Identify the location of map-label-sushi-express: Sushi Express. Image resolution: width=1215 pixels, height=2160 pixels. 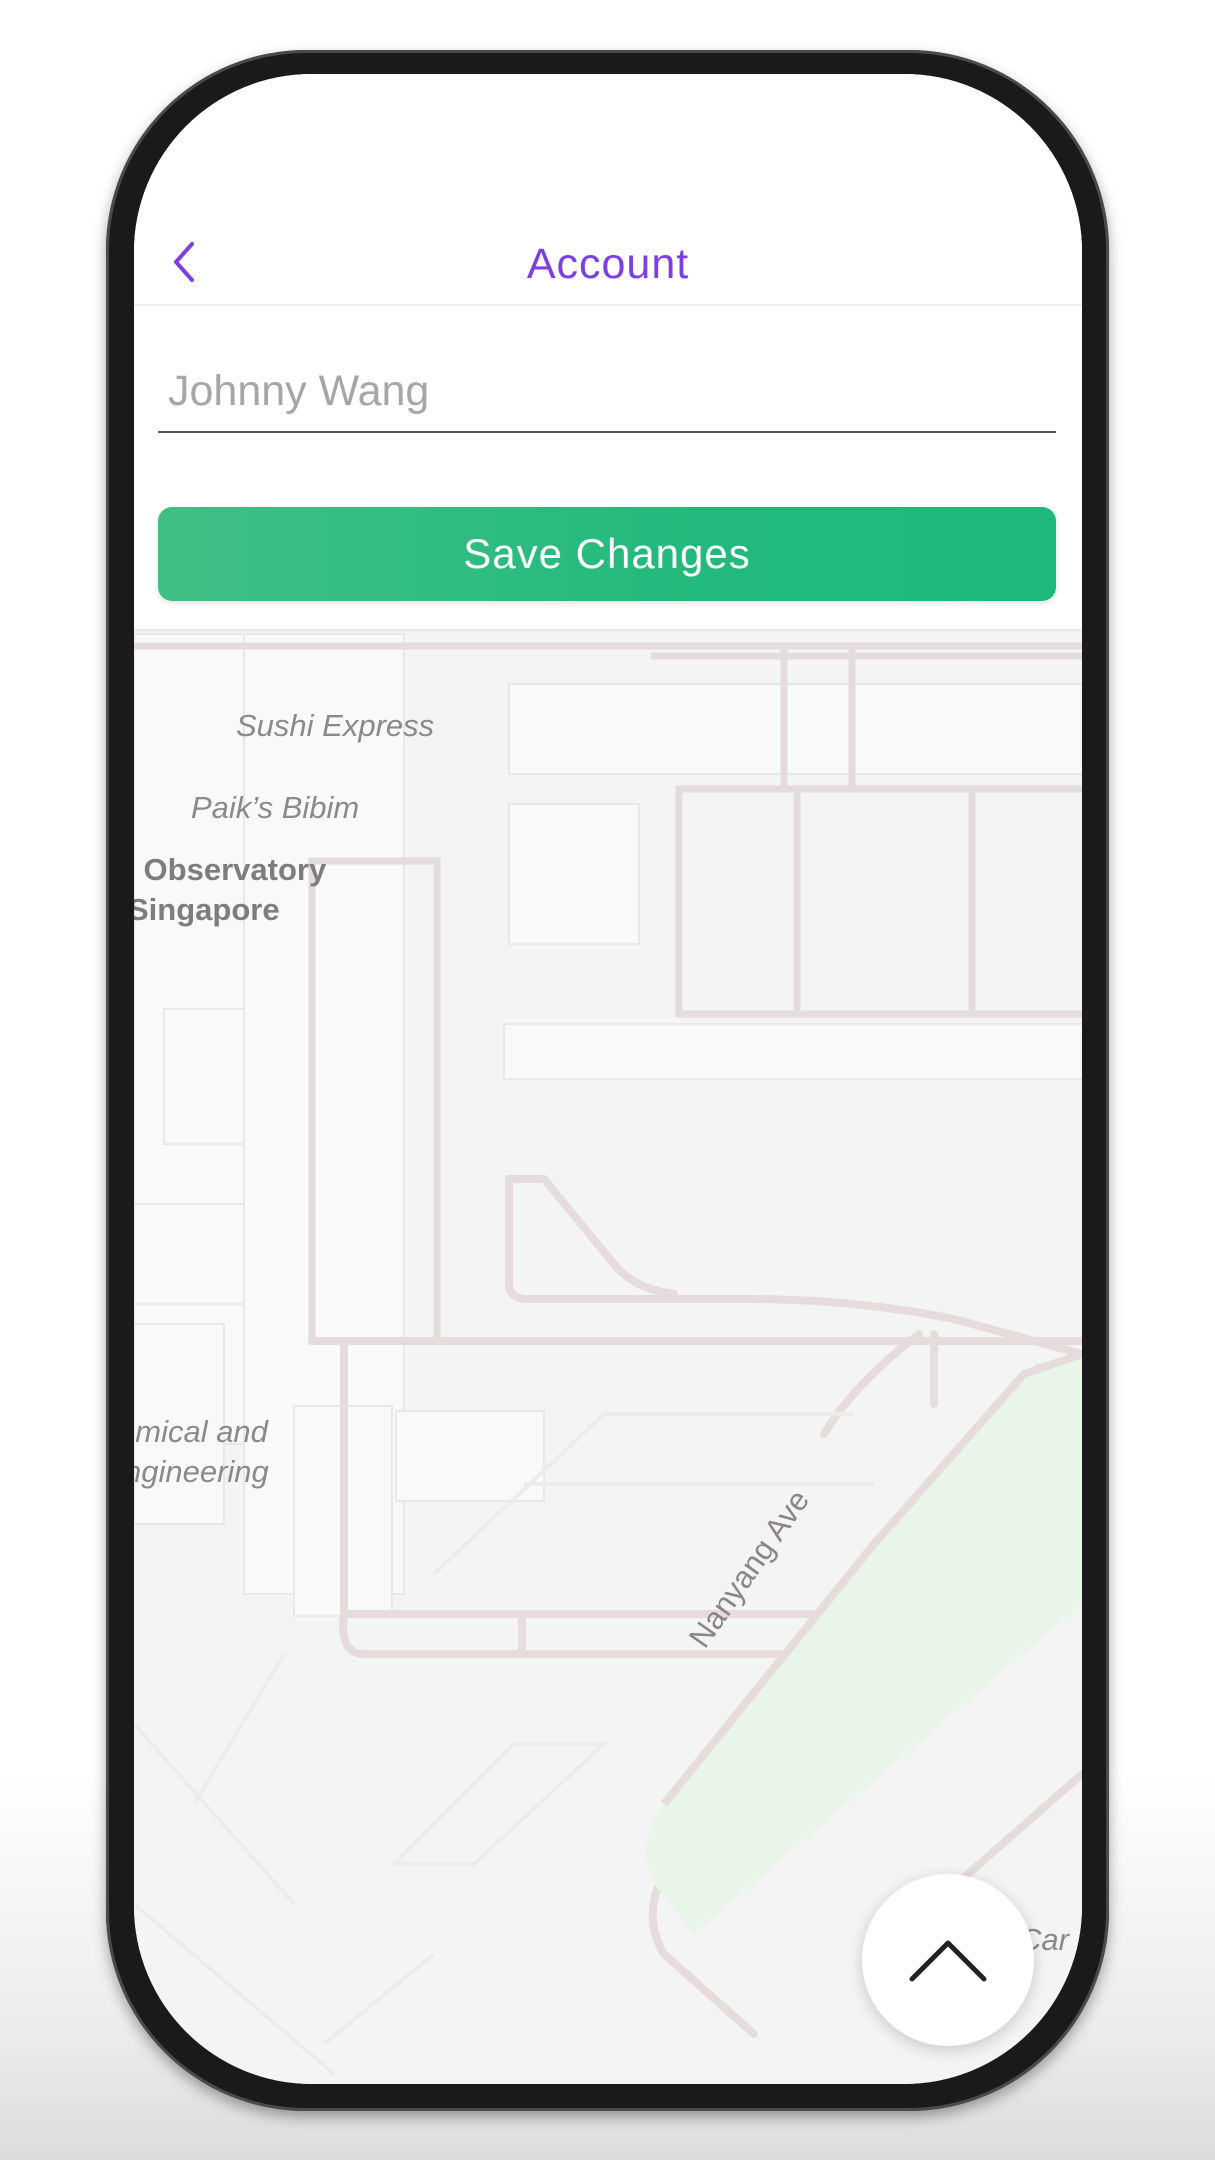
(335, 725).